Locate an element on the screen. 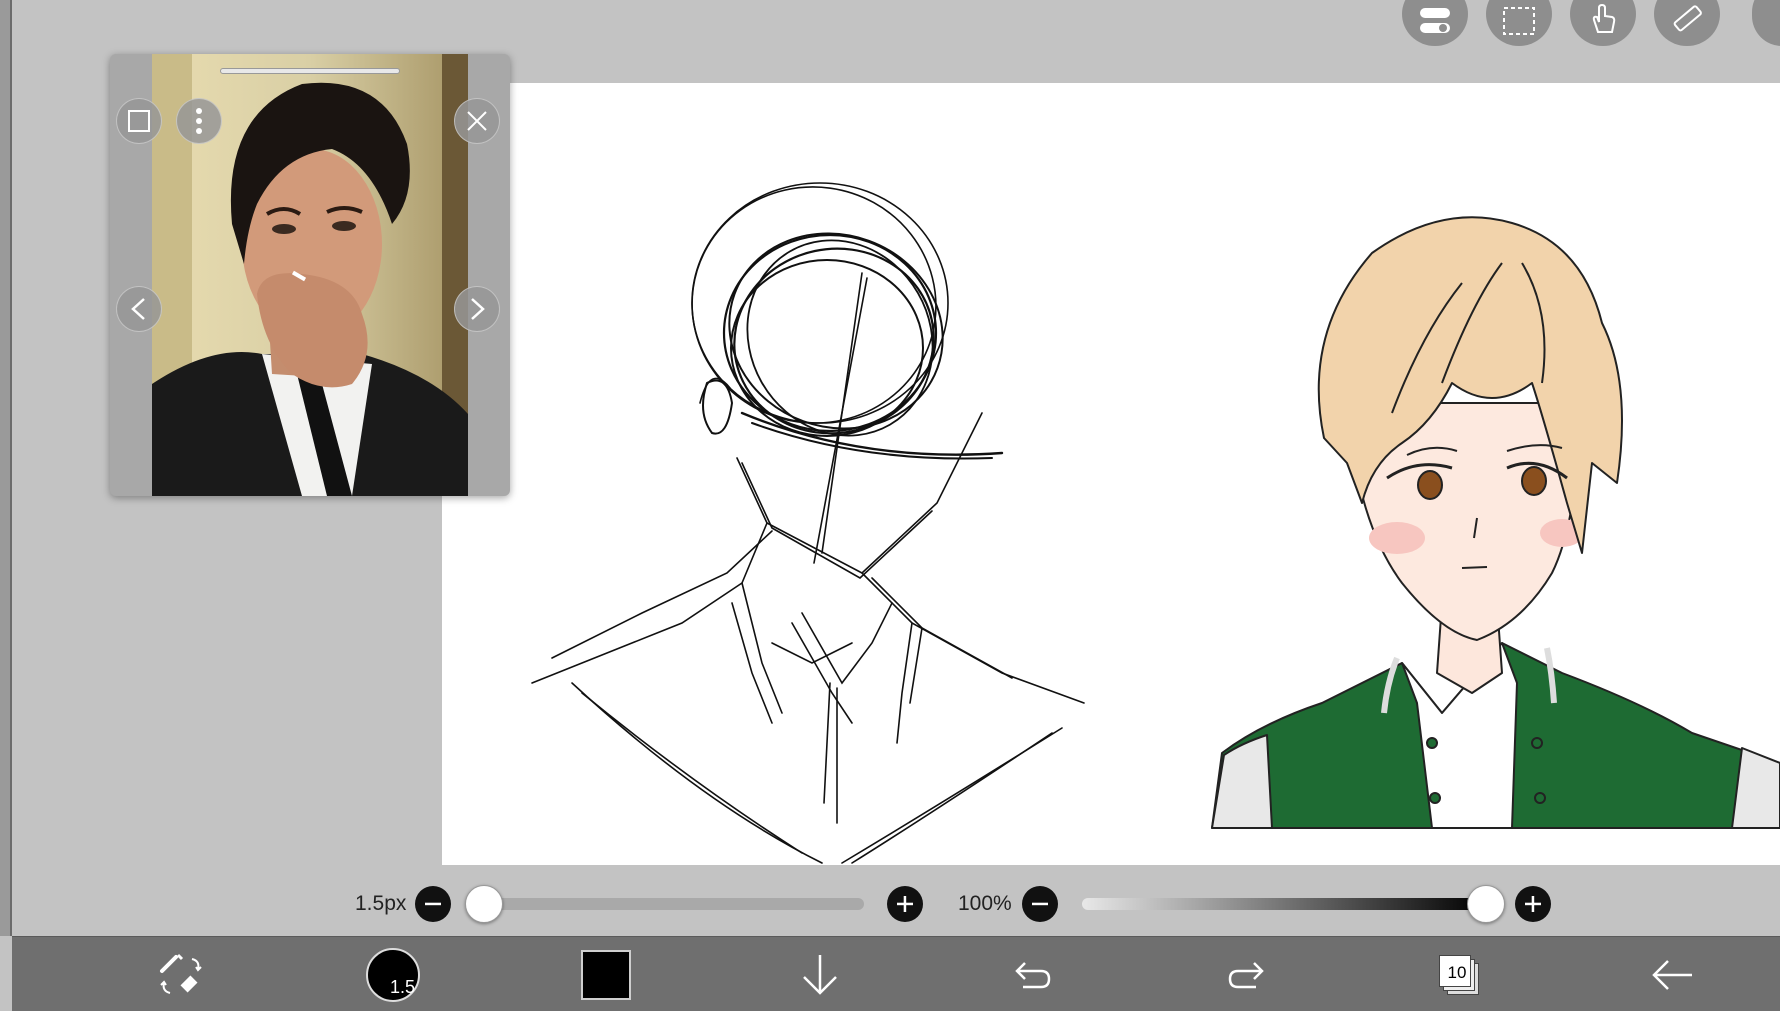 This screenshot has width=1780, height=1011. next-arrow-icon is located at coordinates (478, 309).